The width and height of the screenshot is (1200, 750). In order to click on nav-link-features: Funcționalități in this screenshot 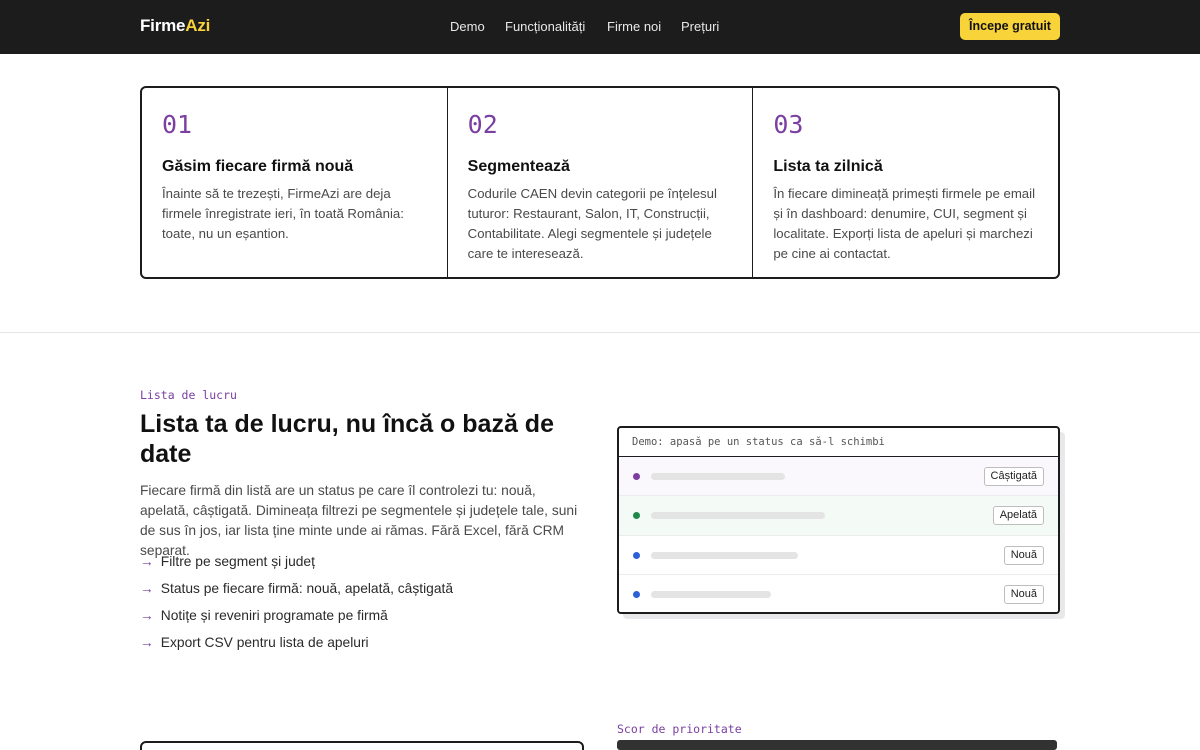, I will do `click(545, 26)`.